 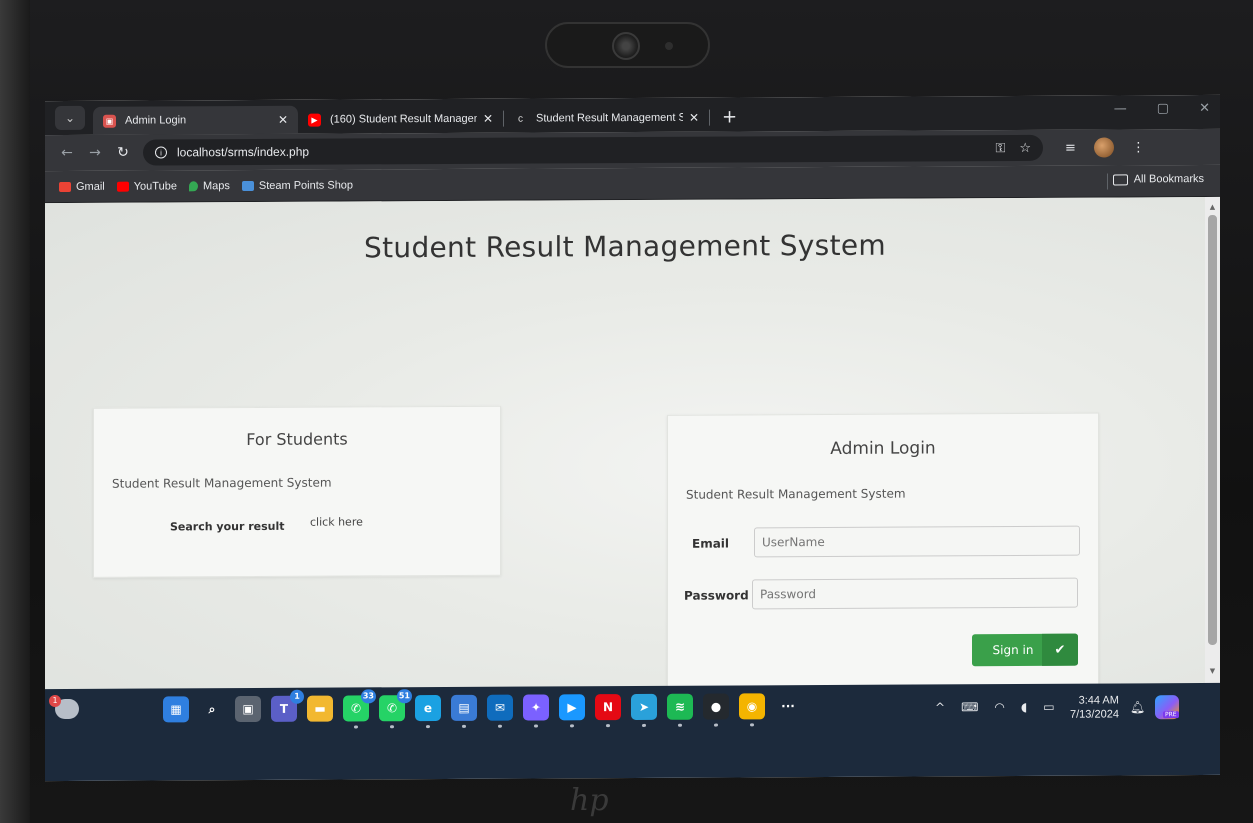 I want to click on minimize-icon: —, so click(x=1120, y=108).